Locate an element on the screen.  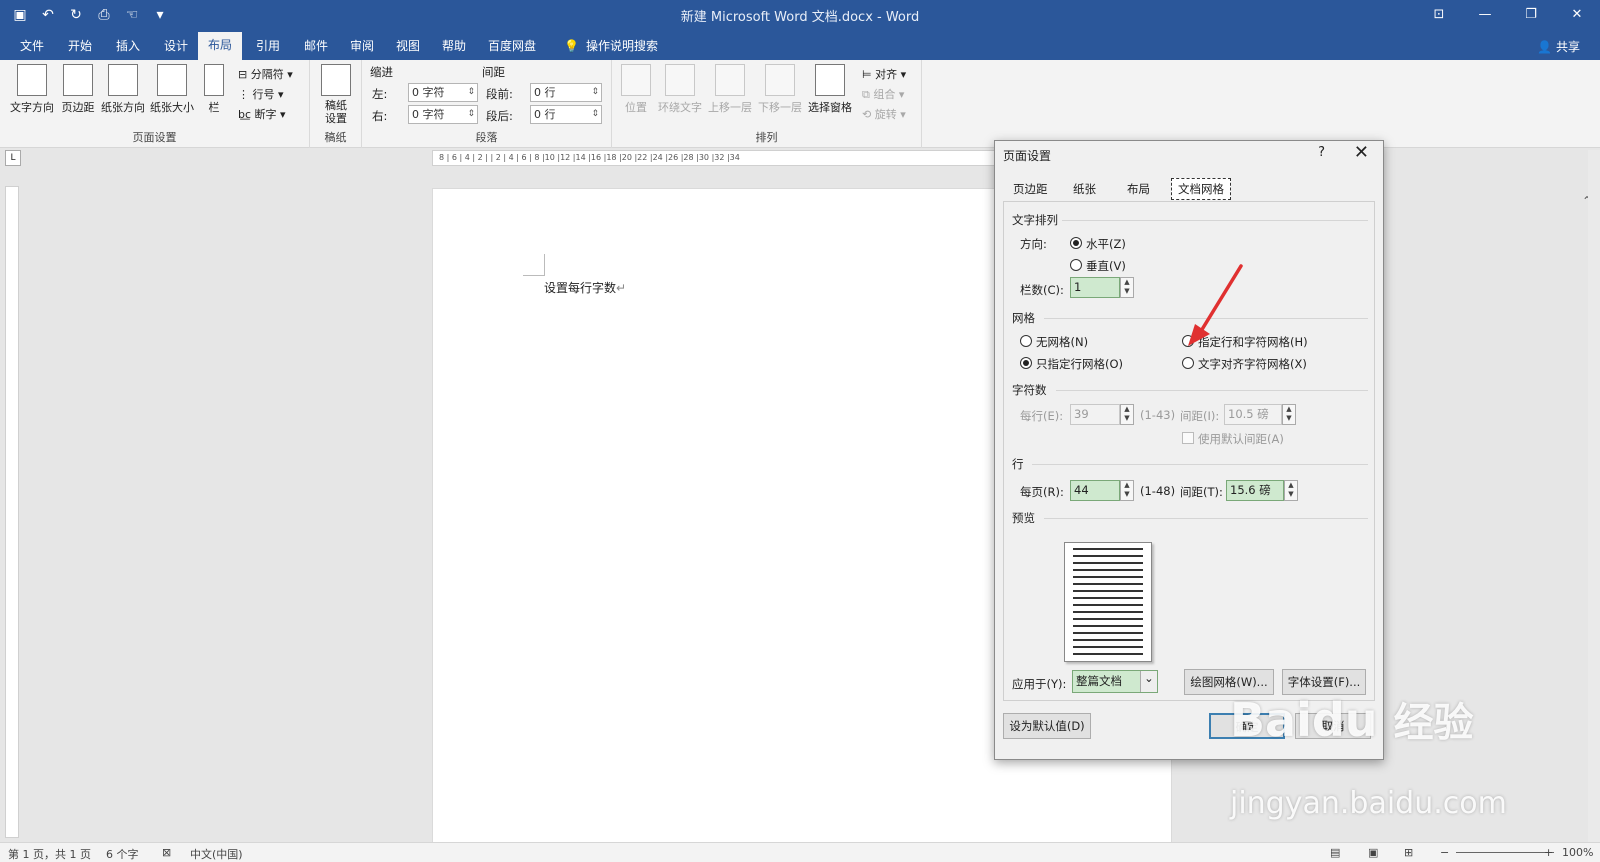
vertical-radio is located at coordinates (1076, 265).